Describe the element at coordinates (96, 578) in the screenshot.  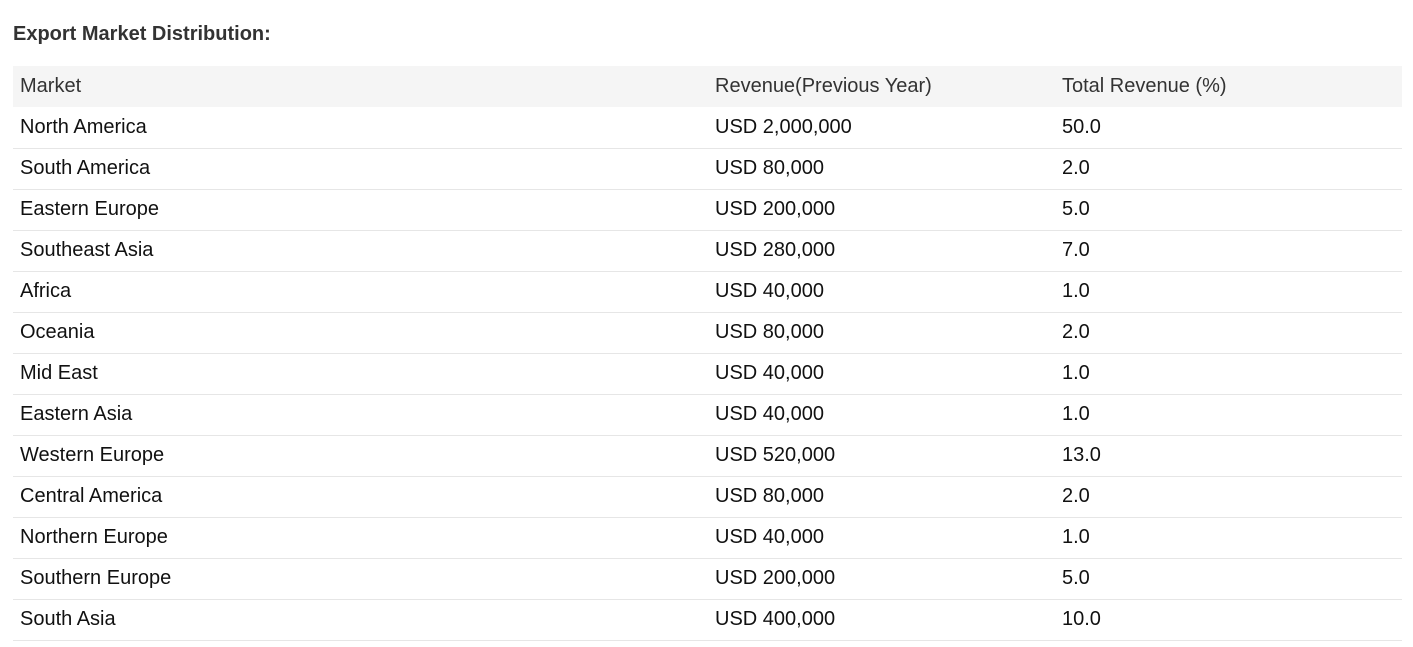
I see `cell-market: Southern Europe` at that location.